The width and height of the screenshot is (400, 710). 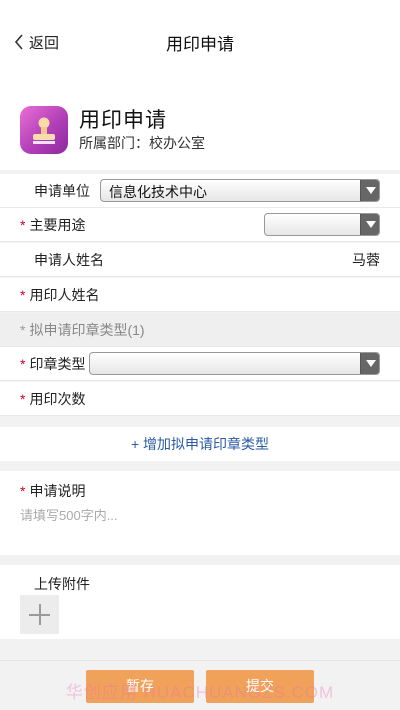 I want to click on attachment-label: 上传附件, so click(x=62, y=584).